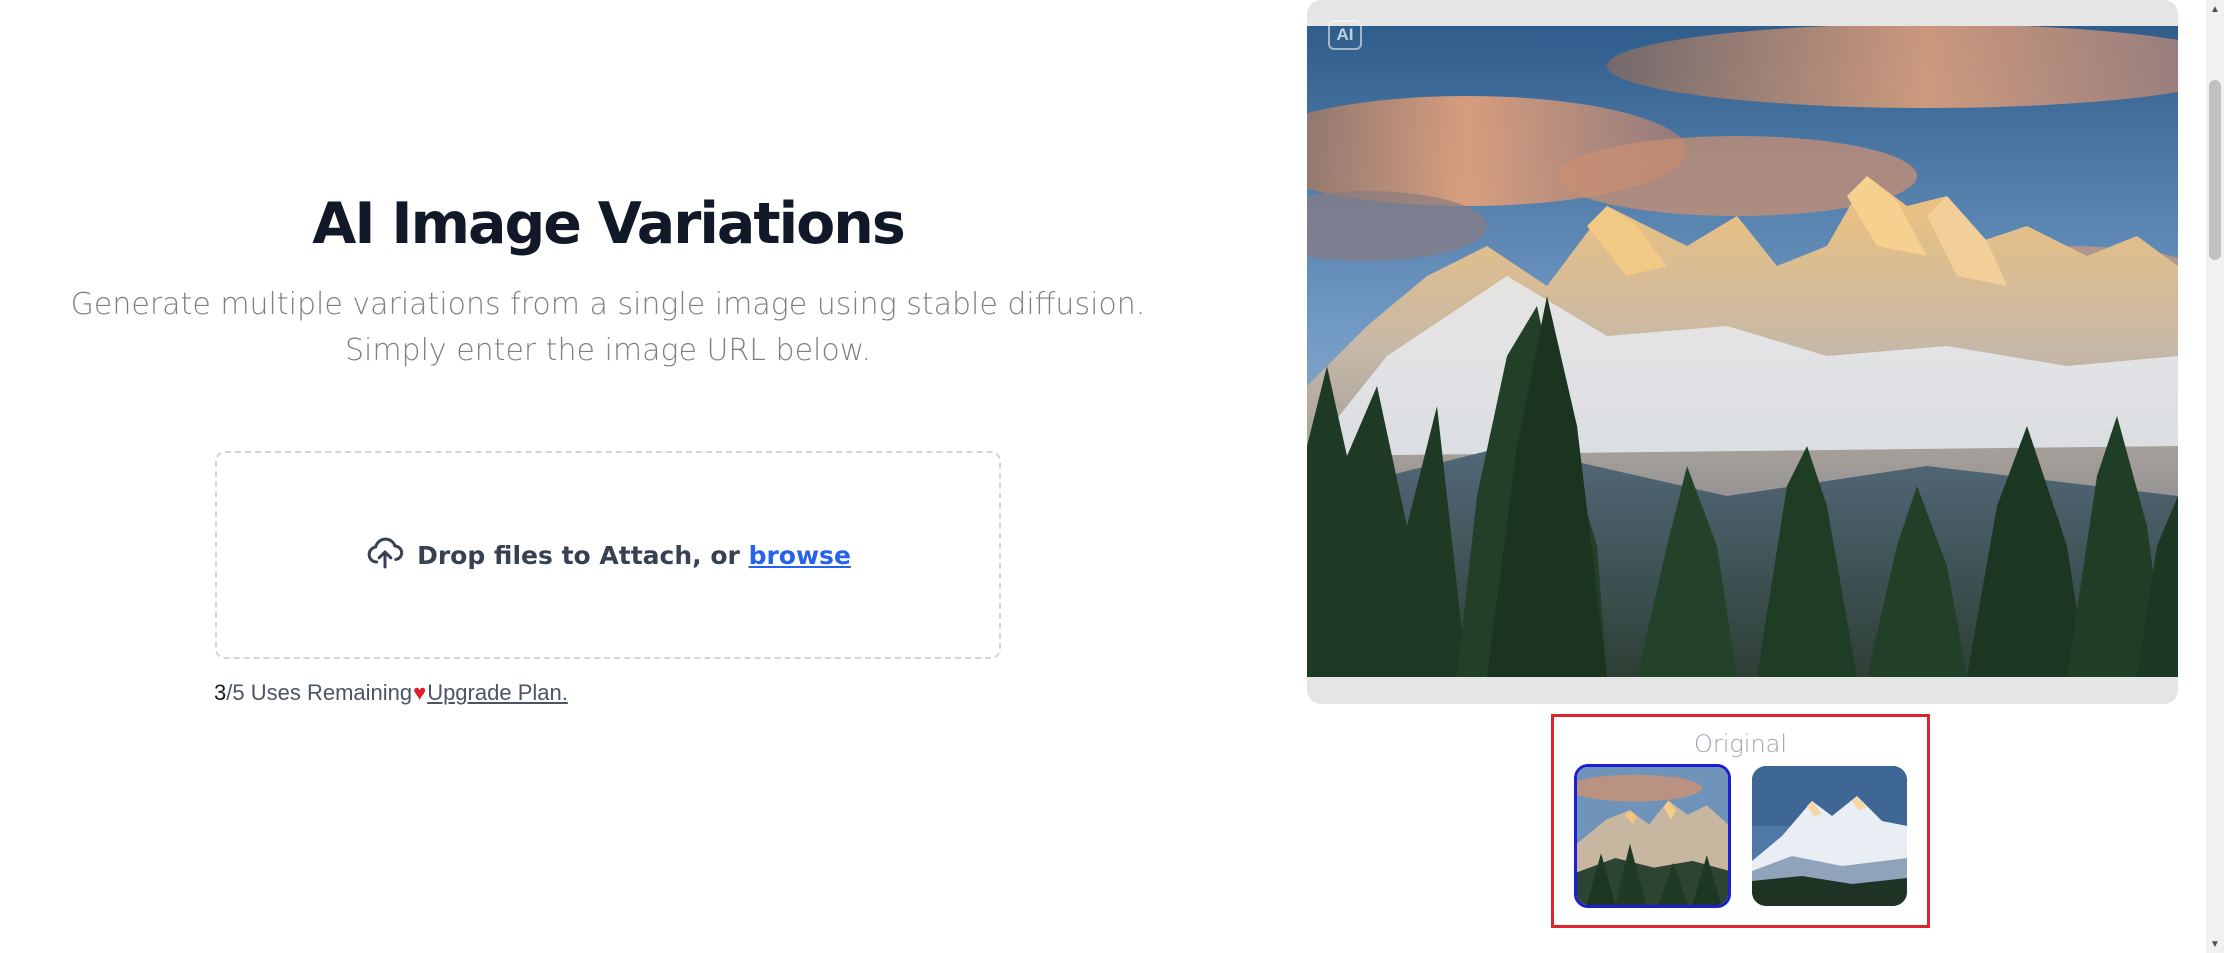 The image size is (2224, 953). What do you see at coordinates (1345, 35) in the screenshot?
I see `ai-badge: AI` at bounding box center [1345, 35].